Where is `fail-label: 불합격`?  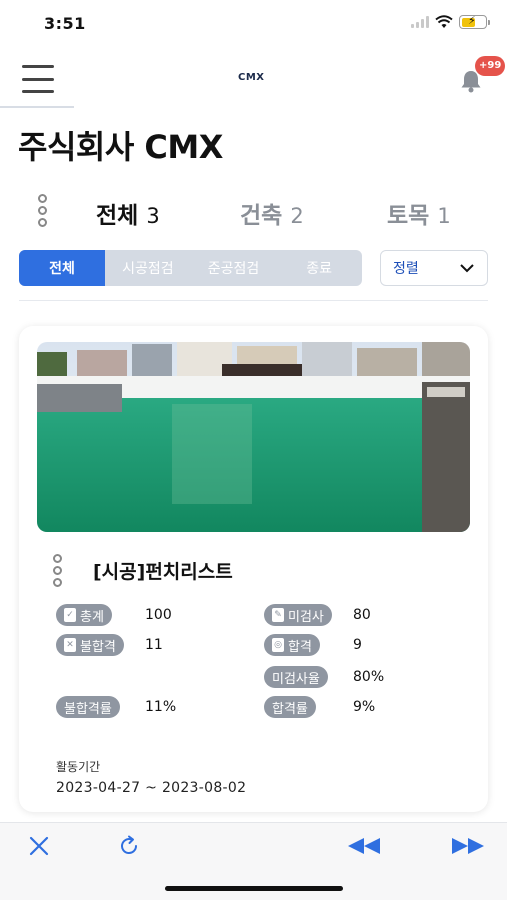
fail-label: 불합격 is located at coordinates (98, 647).